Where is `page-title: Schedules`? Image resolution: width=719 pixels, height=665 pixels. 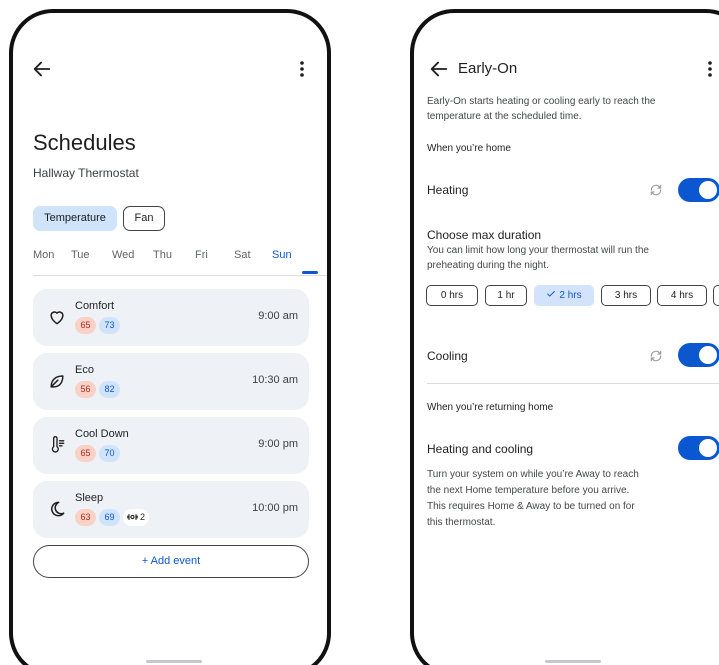 page-title: Schedules is located at coordinates (84, 142).